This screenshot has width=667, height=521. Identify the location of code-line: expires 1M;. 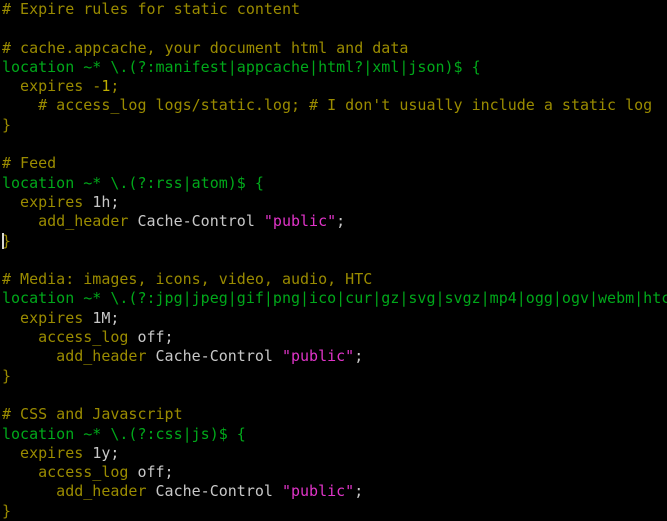
(333, 318).